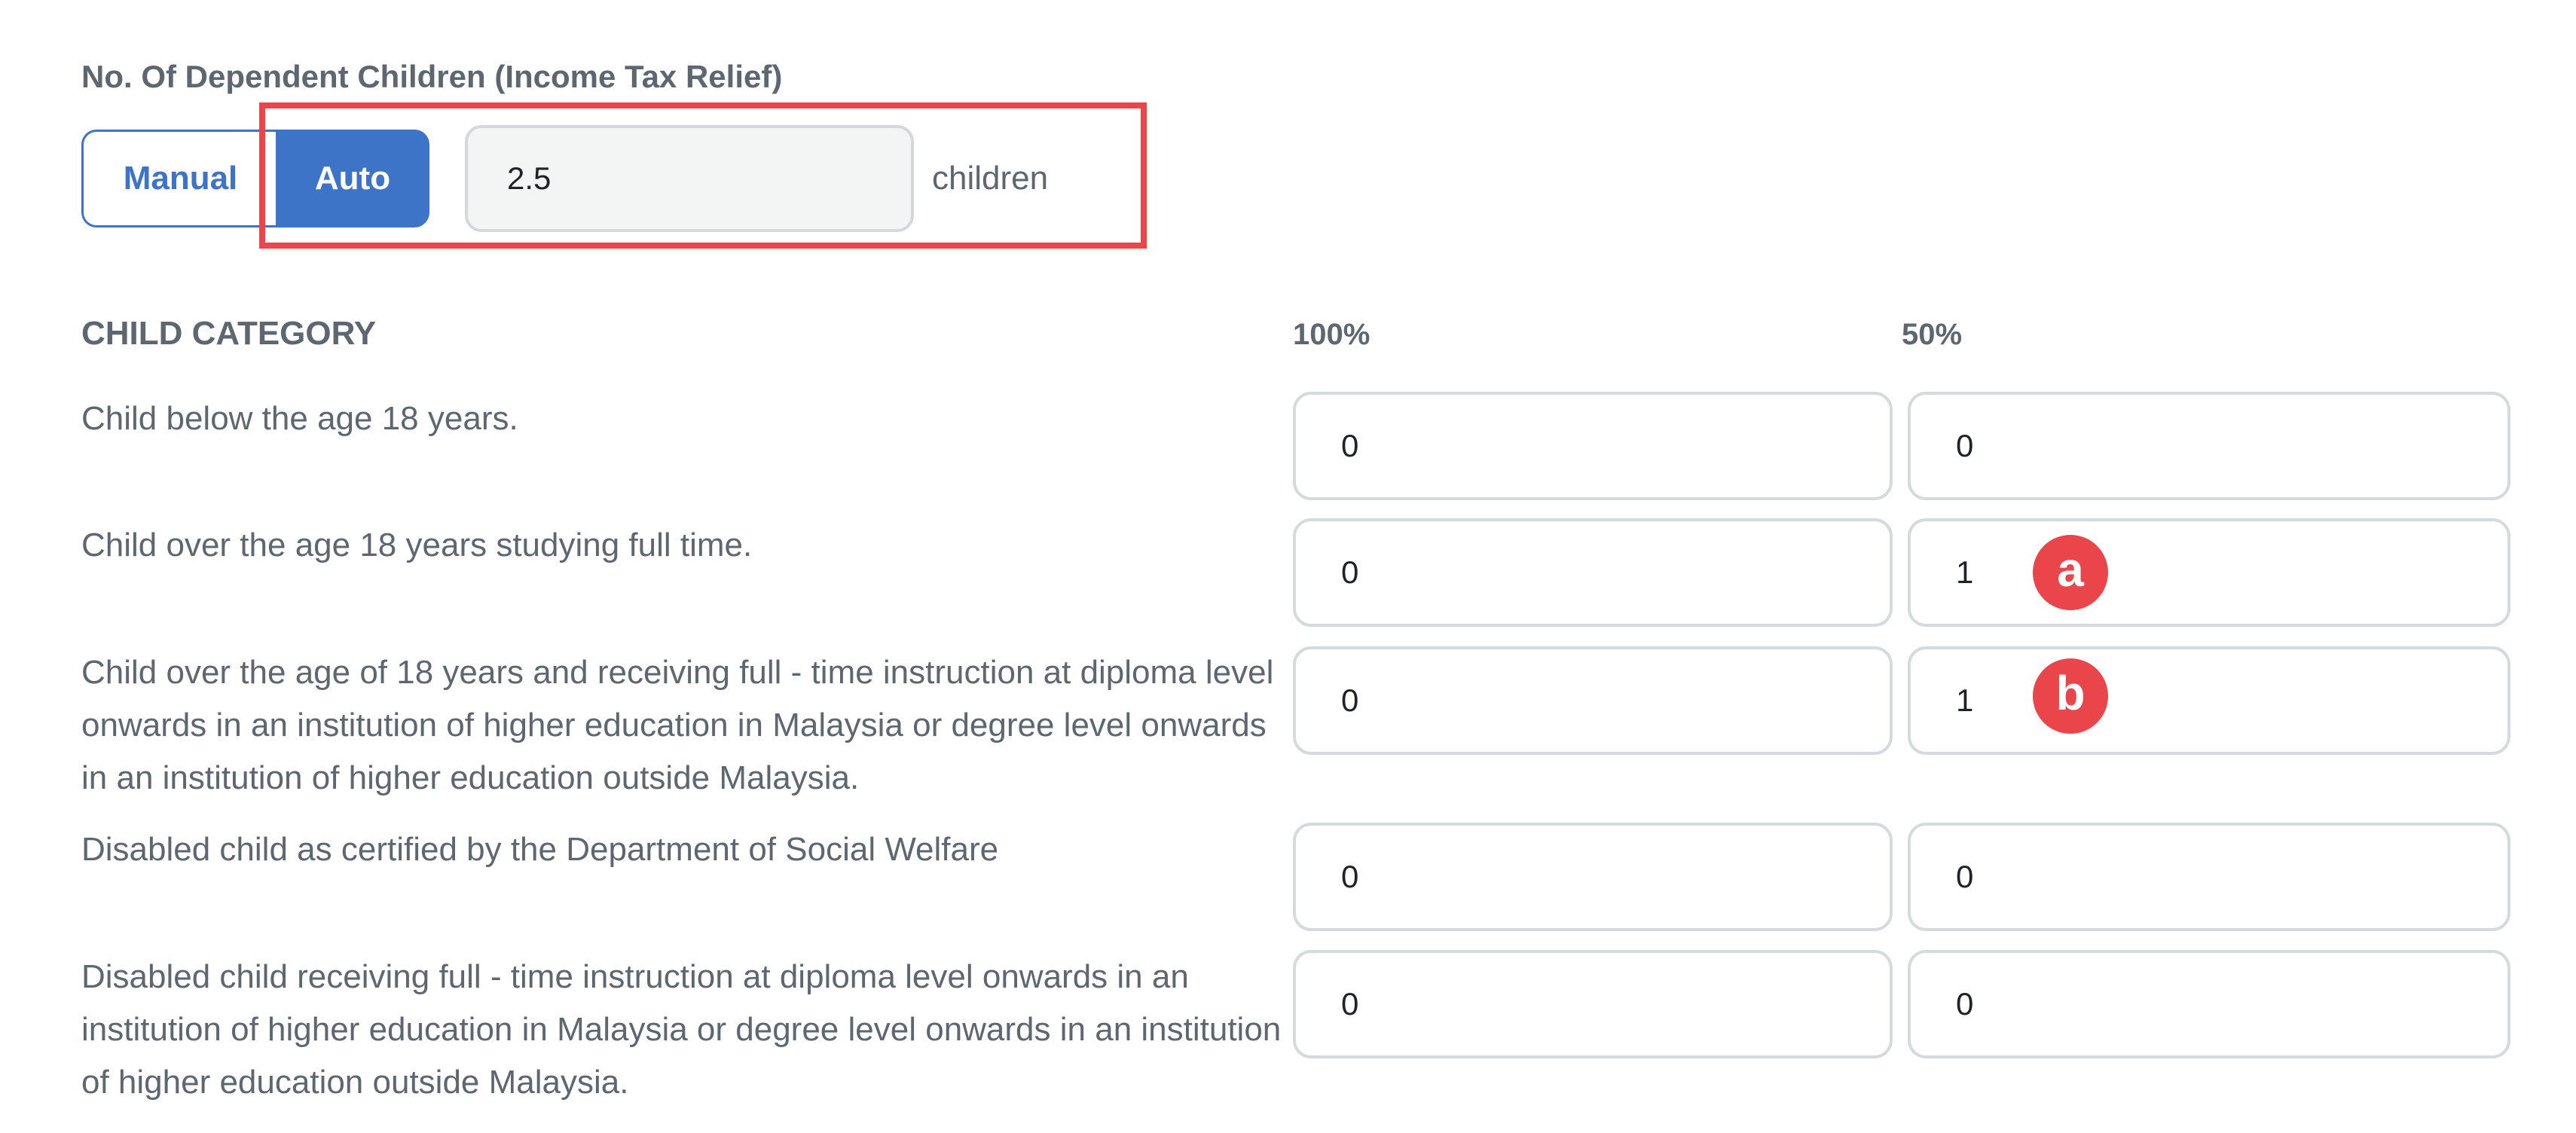  Describe the element at coordinates (1965, 445) in the screenshot. I see `below-18-50-value: 0` at that location.